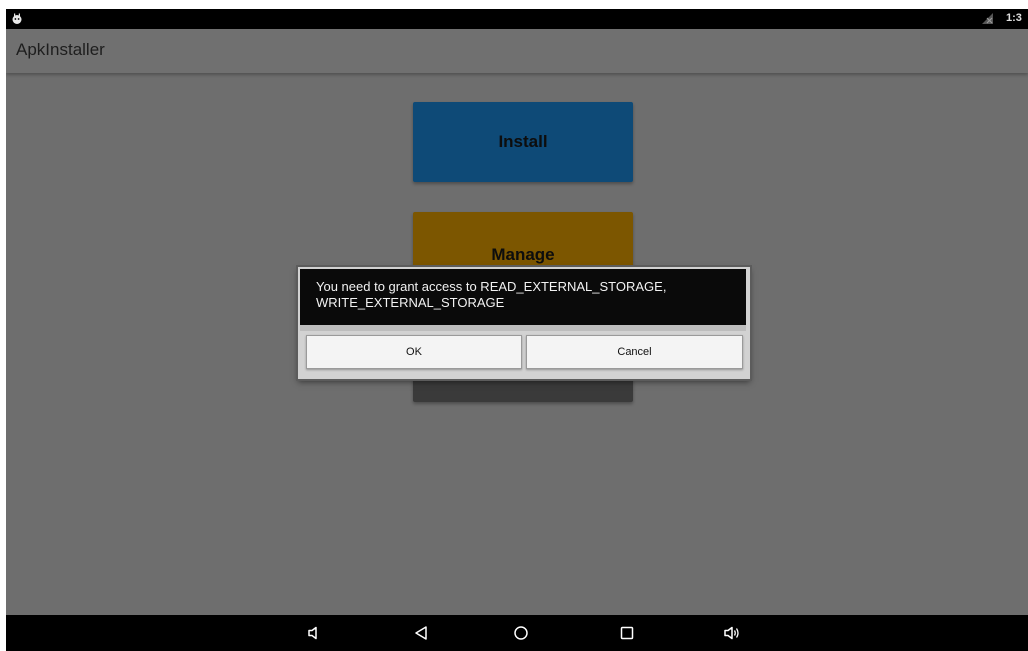 The height and width of the screenshot is (651, 1028). I want to click on app-bar: ApkInstaller, so click(517, 51).